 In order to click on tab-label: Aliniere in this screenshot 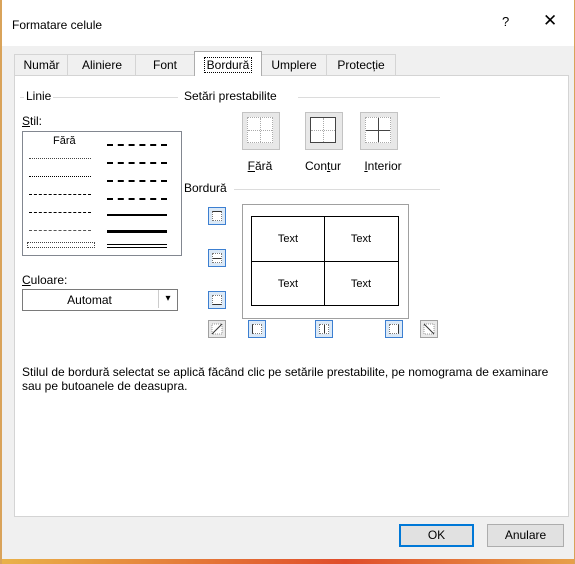, I will do `click(102, 65)`.